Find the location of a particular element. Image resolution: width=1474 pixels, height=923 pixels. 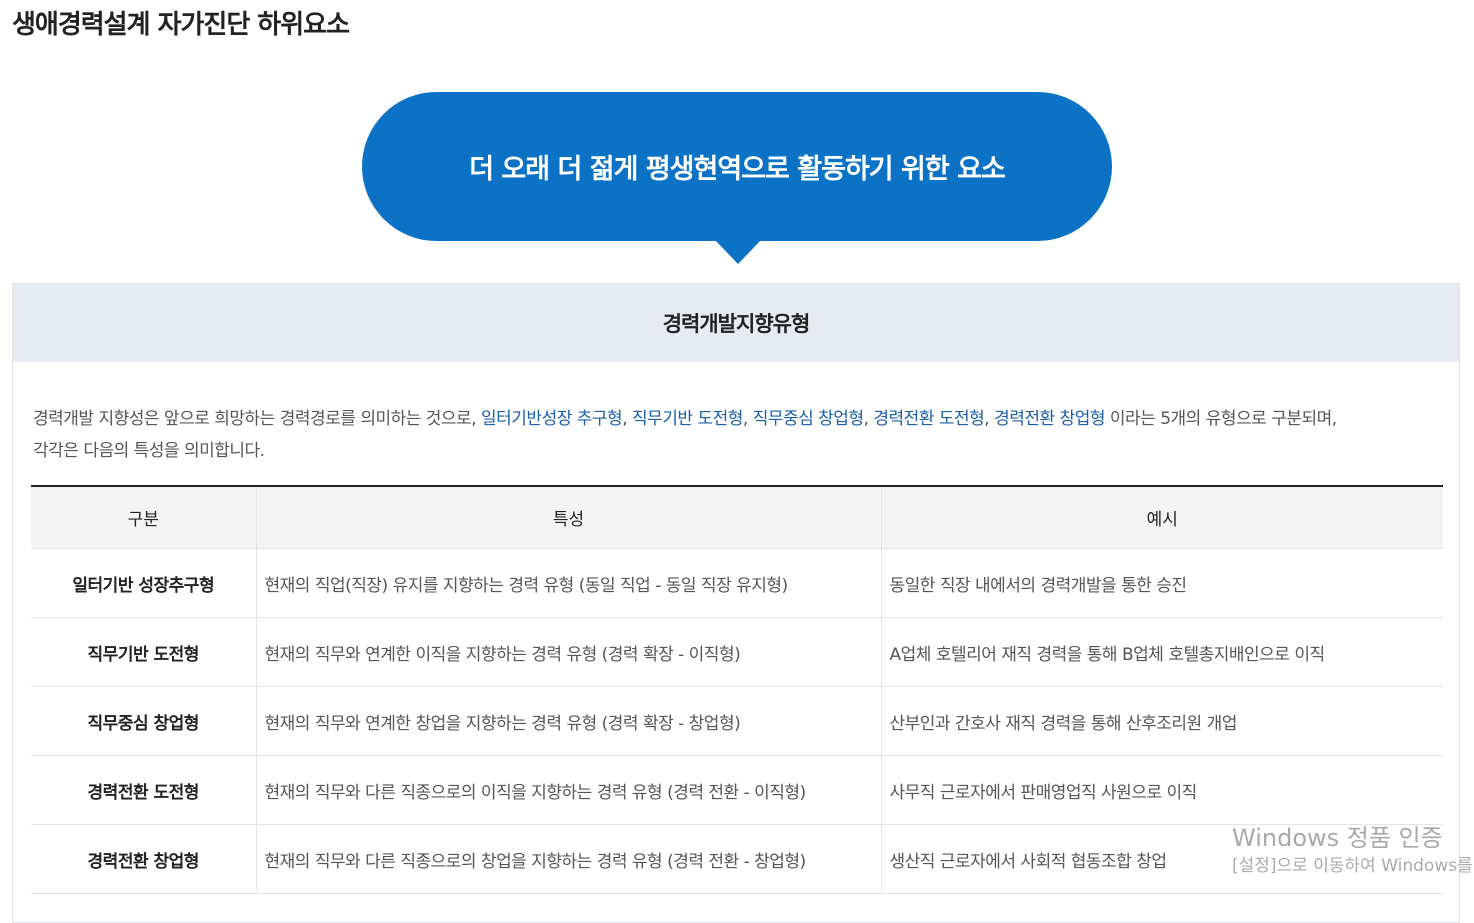

row-example: 산부인과 간호사 재직 경력을 통해 산후조리원 개업 is located at coordinates (1161, 721).